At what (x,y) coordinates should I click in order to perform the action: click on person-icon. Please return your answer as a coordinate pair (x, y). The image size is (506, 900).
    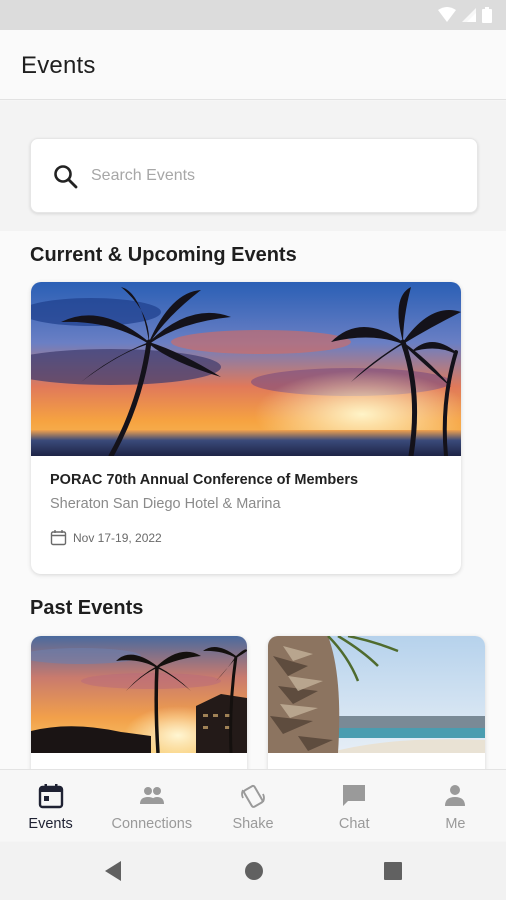
    Looking at the image, I should click on (455, 795).